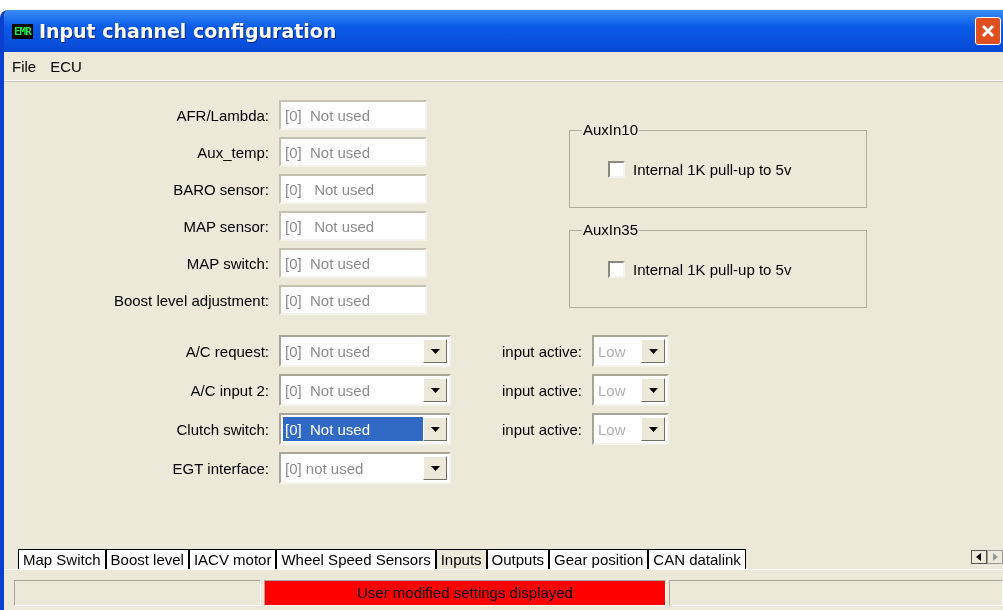  I want to click on field-label: Aux_temp:, so click(232, 152).